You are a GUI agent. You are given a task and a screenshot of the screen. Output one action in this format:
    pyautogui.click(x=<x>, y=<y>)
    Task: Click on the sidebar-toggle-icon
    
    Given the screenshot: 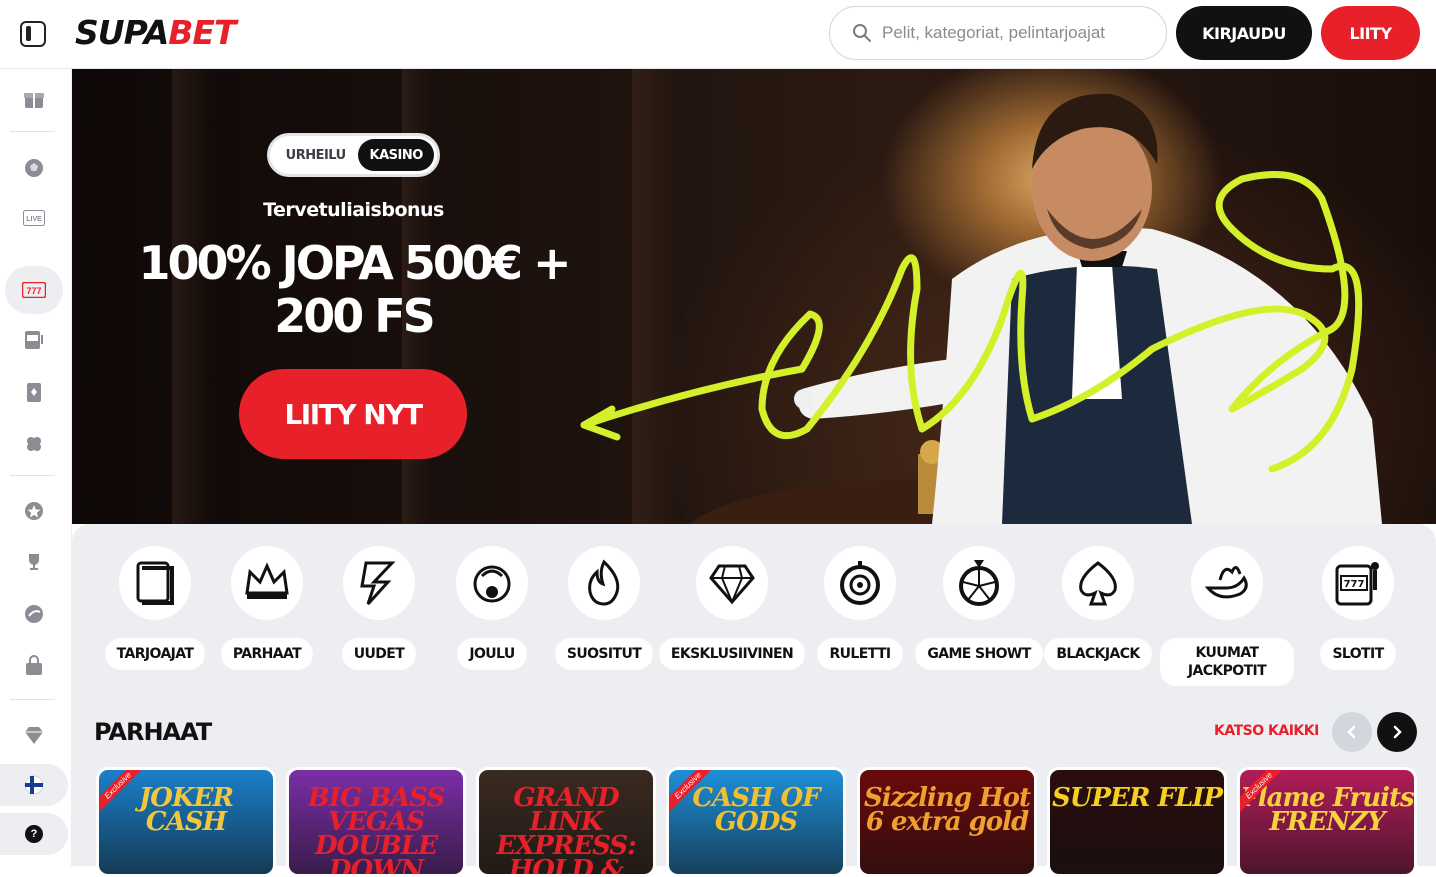 What is the action you would take?
    pyautogui.click(x=33, y=34)
    